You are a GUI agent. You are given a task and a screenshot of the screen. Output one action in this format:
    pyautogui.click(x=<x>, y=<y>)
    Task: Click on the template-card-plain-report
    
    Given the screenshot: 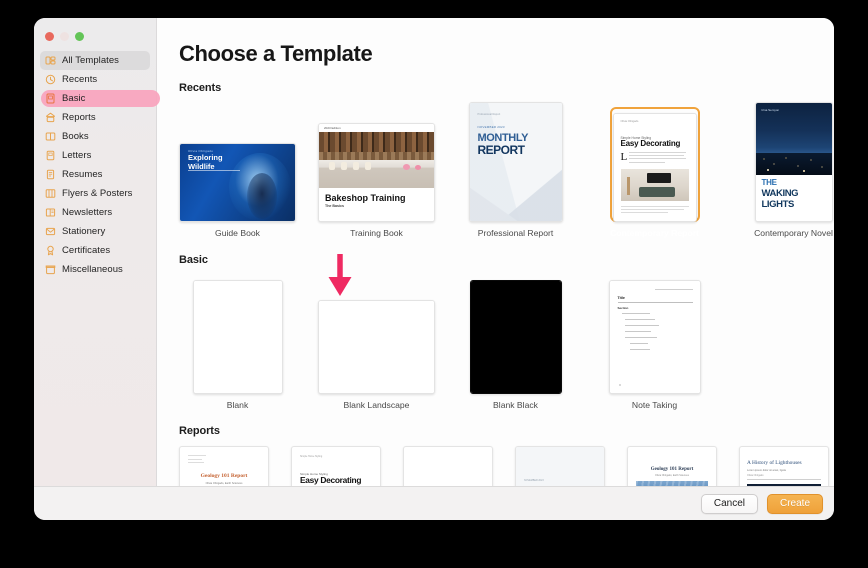 What is the action you would take?
    pyautogui.click(x=448, y=466)
    